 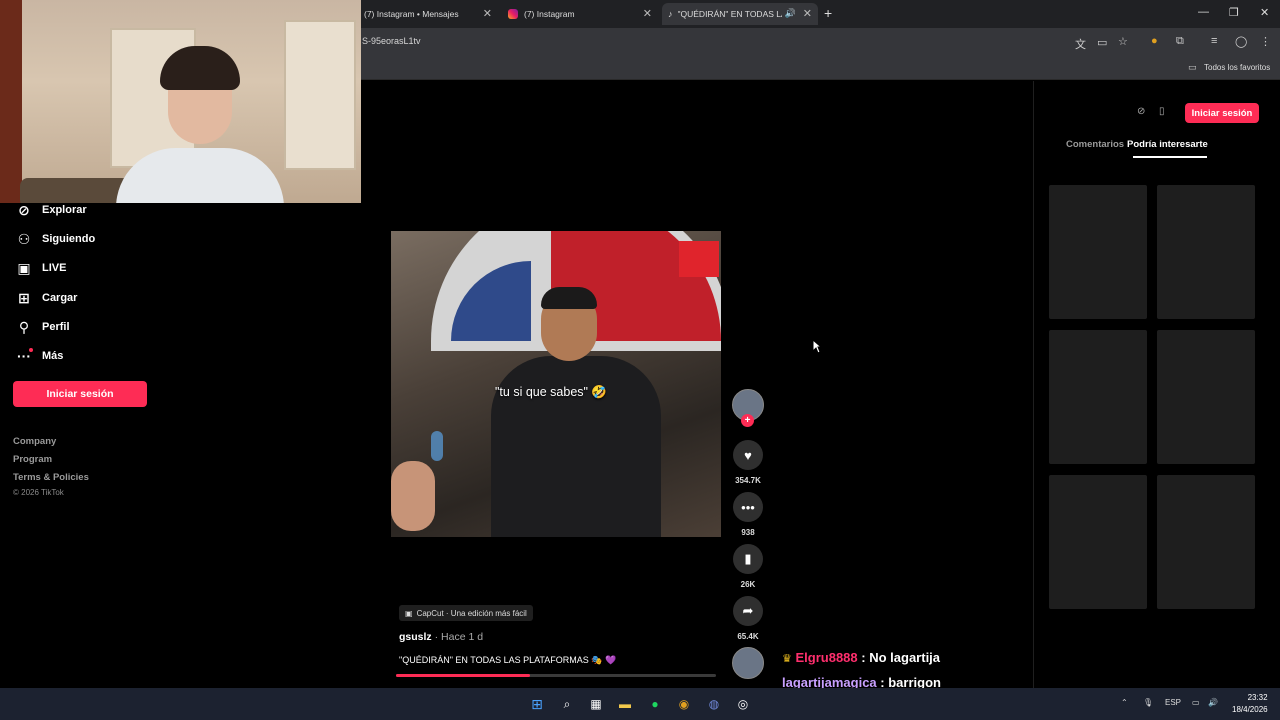 What do you see at coordinates (684, 704) in the screenshot?
I see `chrome-icon: ◉` at bounding box center [684, 704].